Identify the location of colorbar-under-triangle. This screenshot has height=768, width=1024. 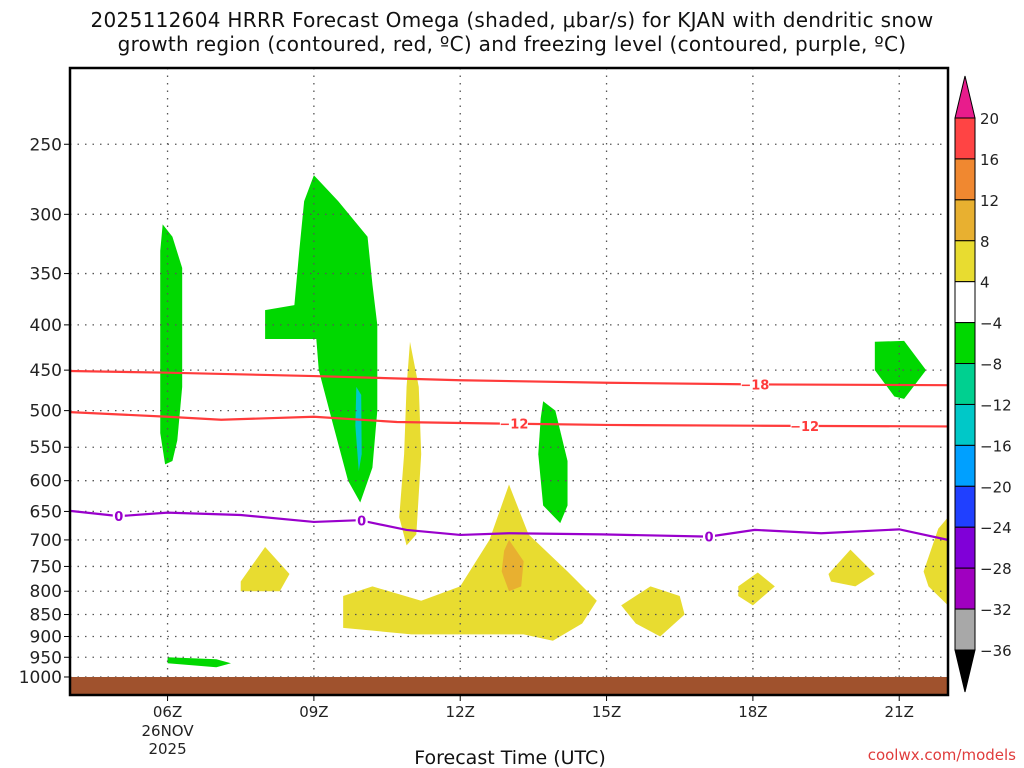
(965, 671).